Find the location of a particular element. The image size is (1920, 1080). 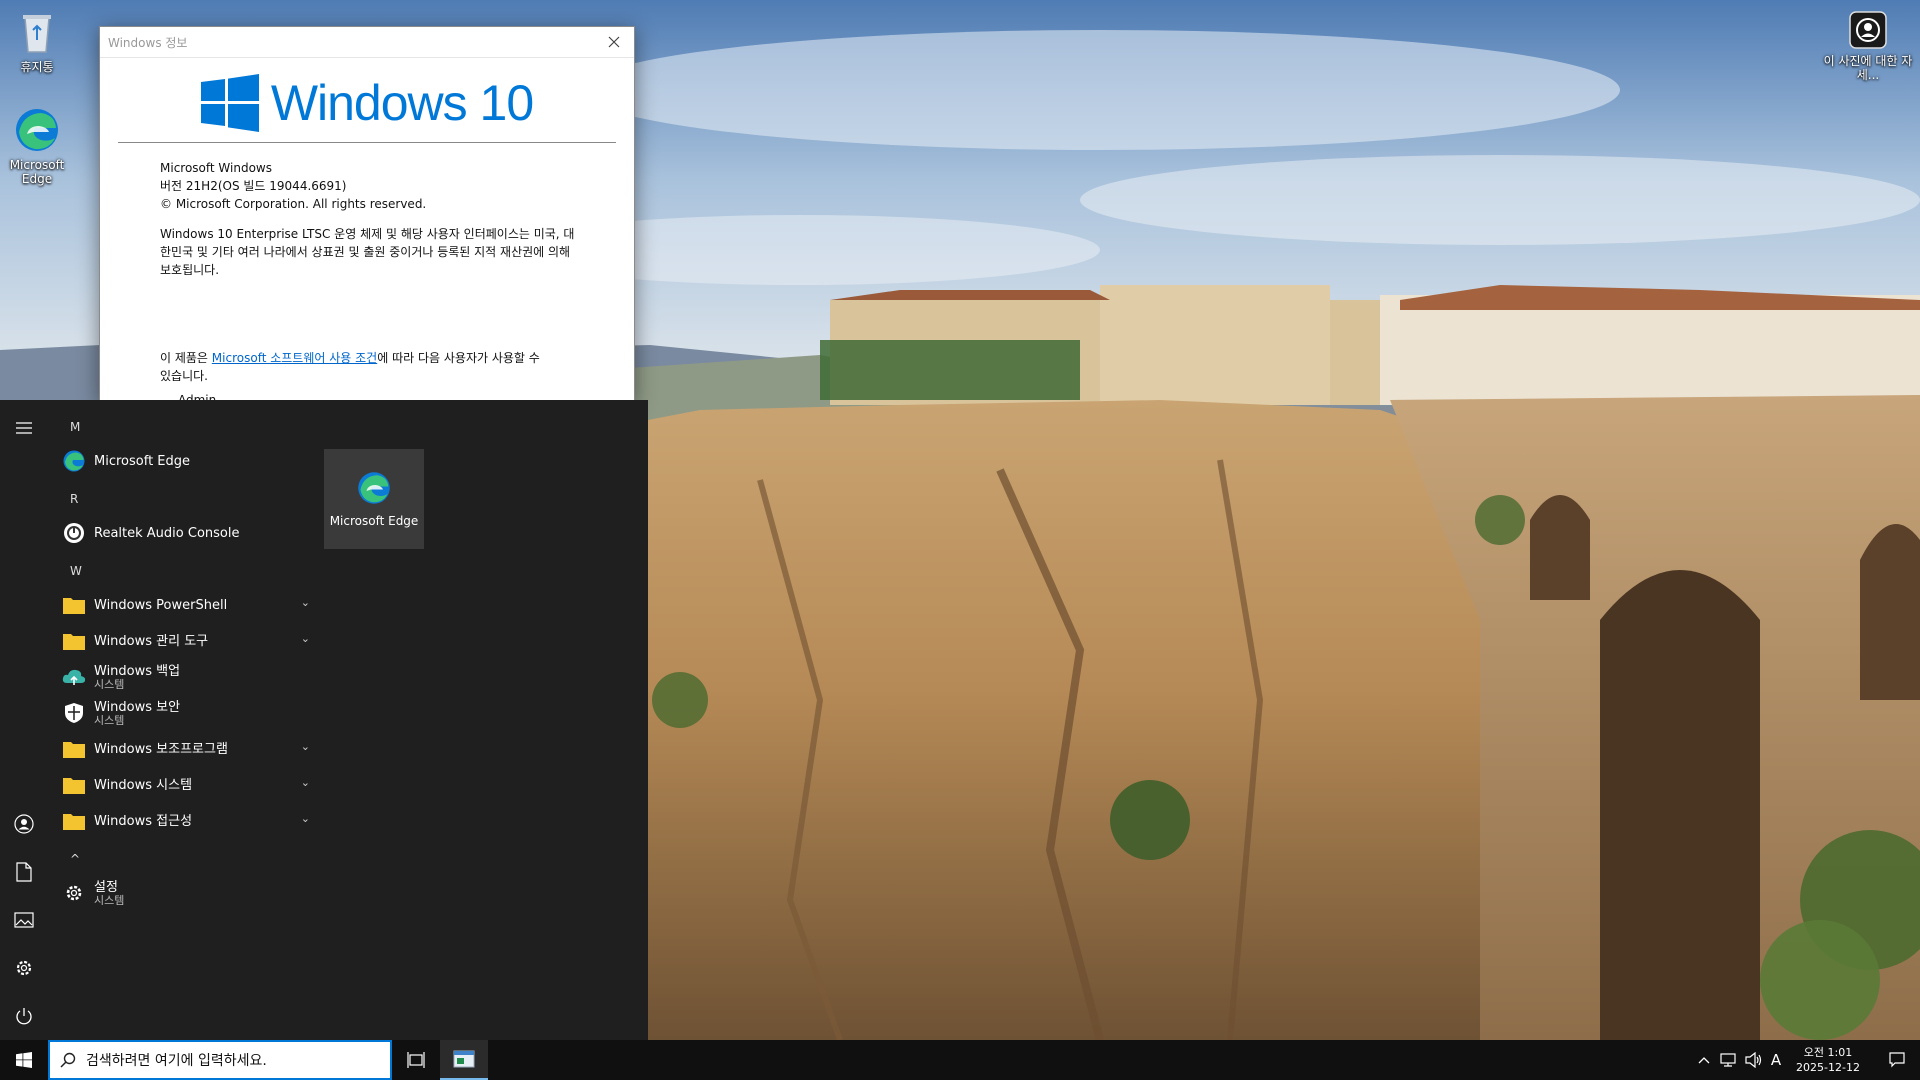

desktop-icon-edge: Microsoft Edge is located at coordinates (37, 146).